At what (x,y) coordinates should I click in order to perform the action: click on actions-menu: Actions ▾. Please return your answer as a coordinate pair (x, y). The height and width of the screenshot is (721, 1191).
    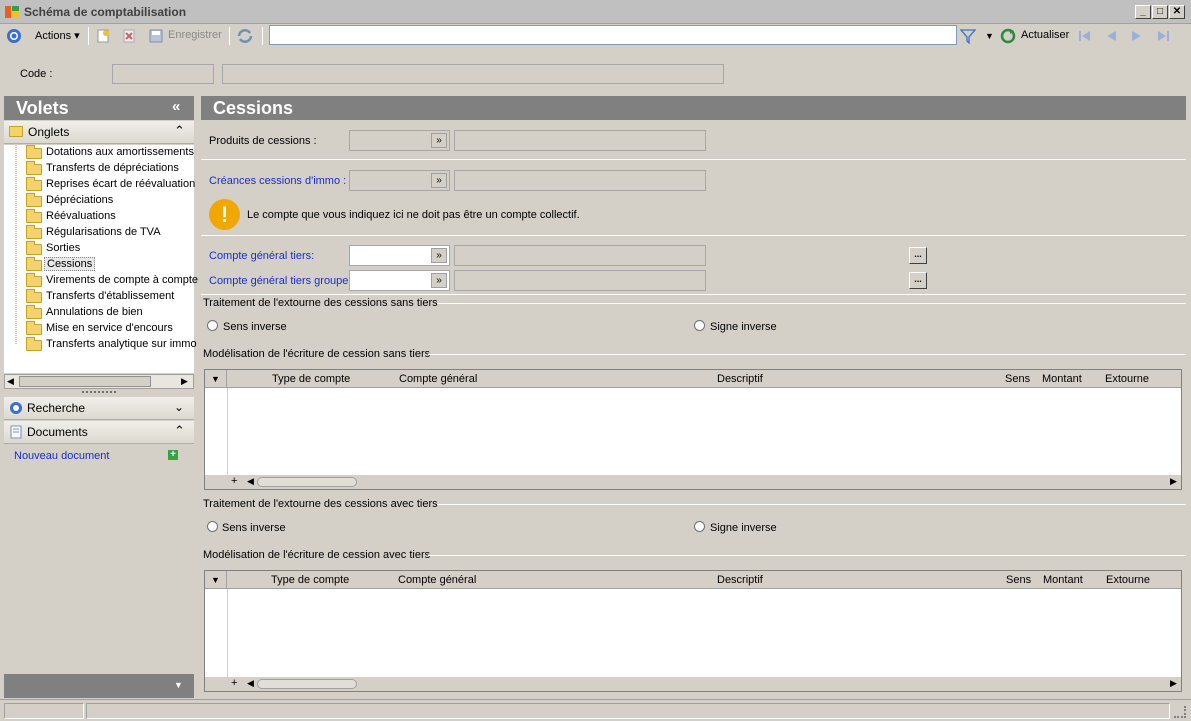
    Looking at the image, I should click on (57, 35).